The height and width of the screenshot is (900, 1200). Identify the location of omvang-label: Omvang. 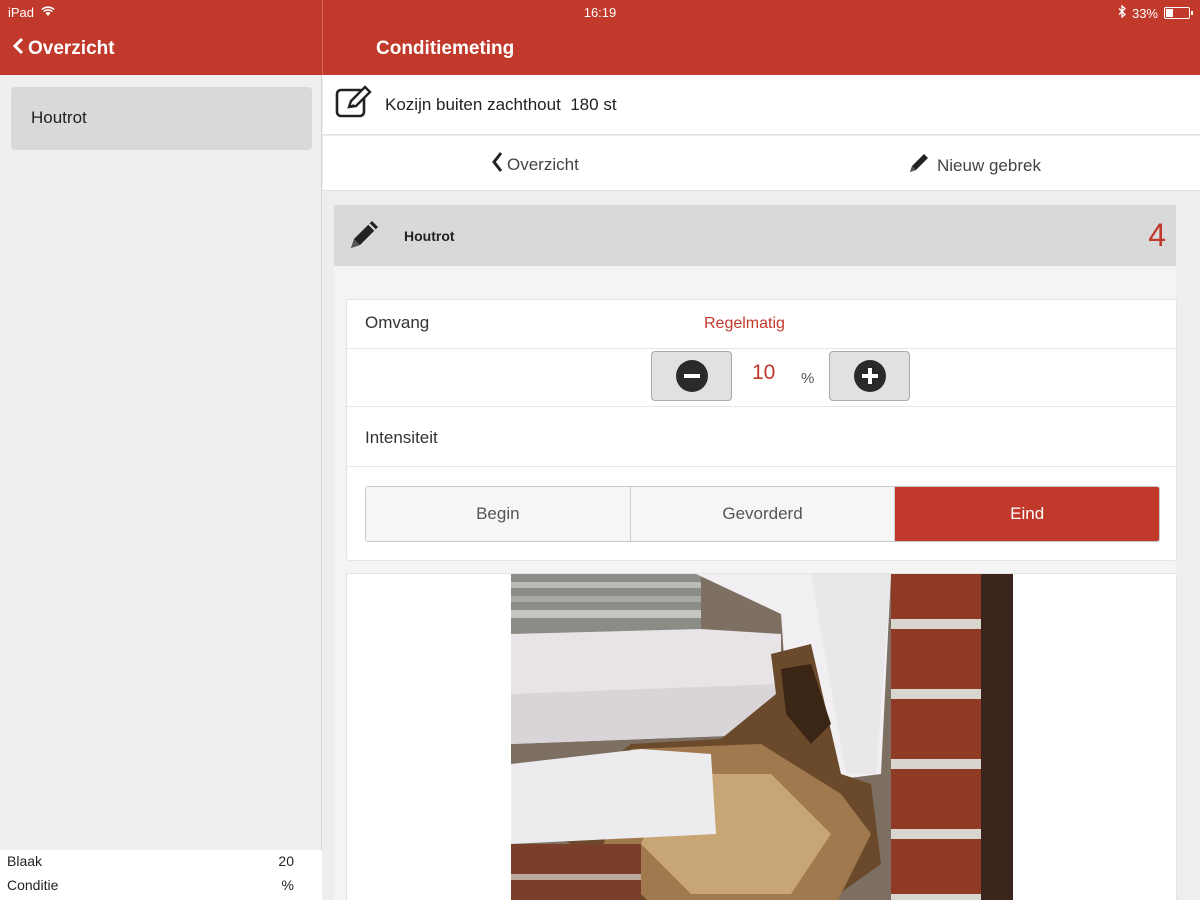
(397, 322).